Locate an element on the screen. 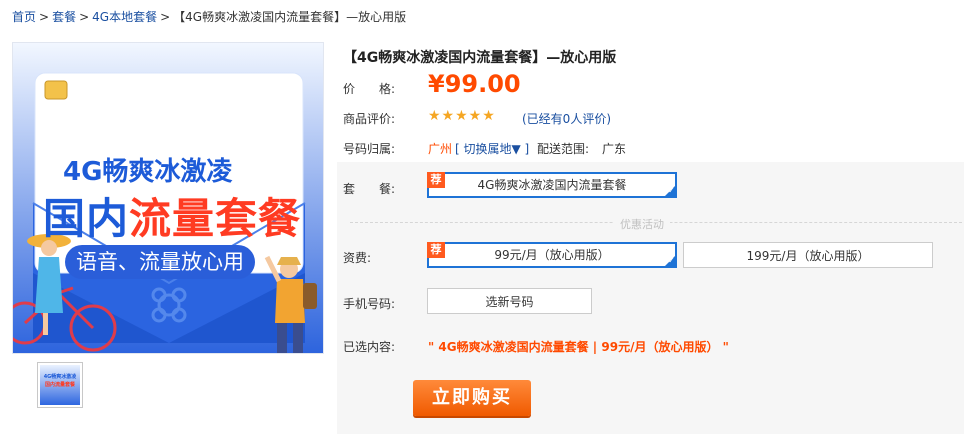  fee-option-199: 199元/月（放心用版） is located at coordinates (808, 255).